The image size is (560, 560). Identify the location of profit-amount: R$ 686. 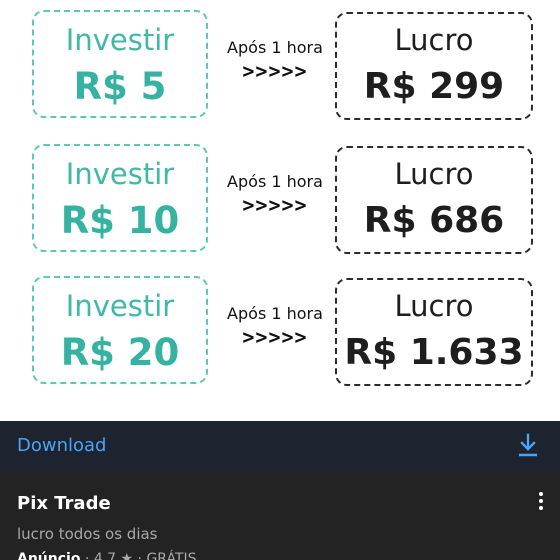
(434, 220).